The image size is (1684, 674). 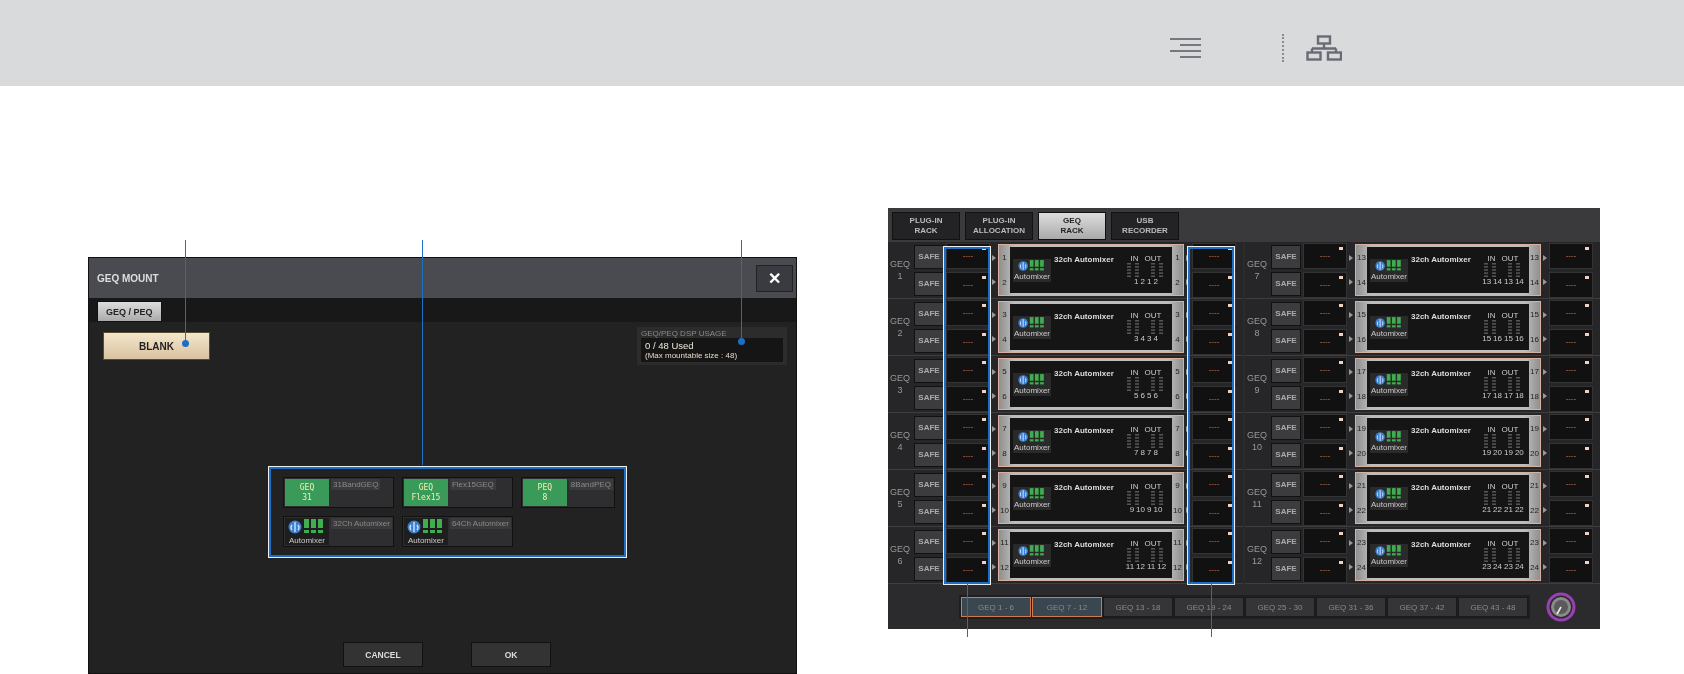 What do you see at coordinates (1138, 607) in the screenshot?
I see `page-tab: GEQ 13 - 18` at bounding box center [1138, 607].